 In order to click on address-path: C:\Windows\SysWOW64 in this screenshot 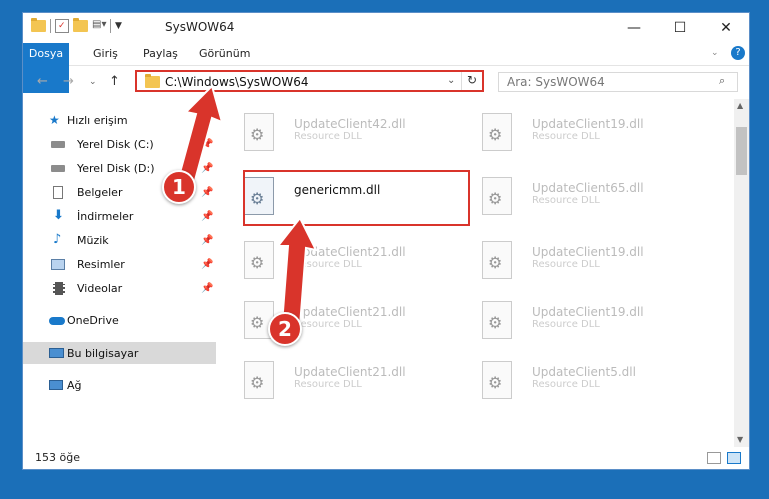, I will do `click(237, 82)`.